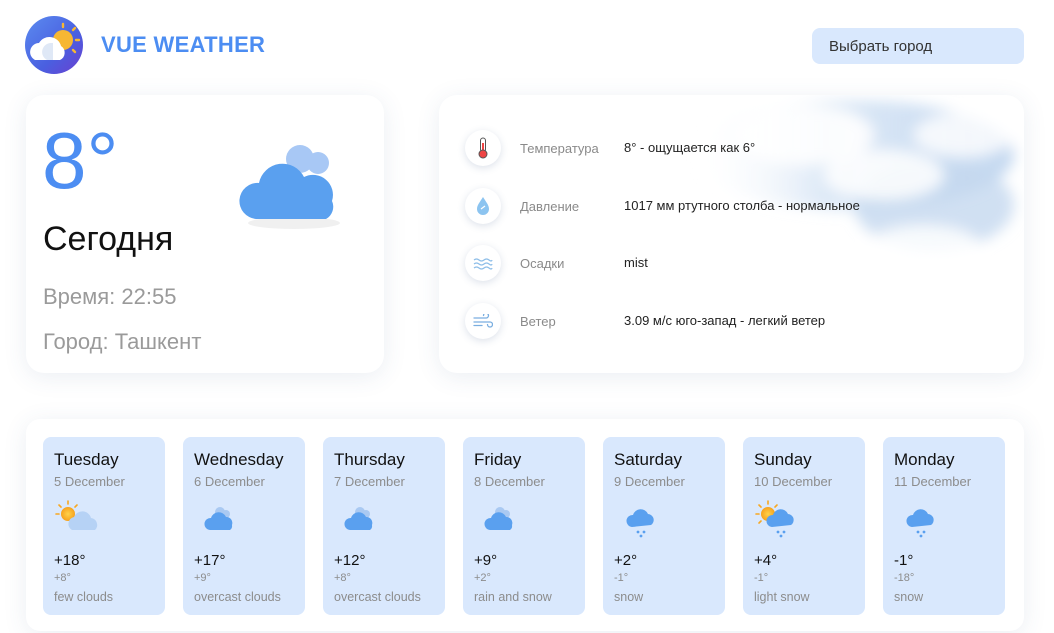 The image size is (1054, 633). I want to click on detail-value: mist, so click(636, 262).